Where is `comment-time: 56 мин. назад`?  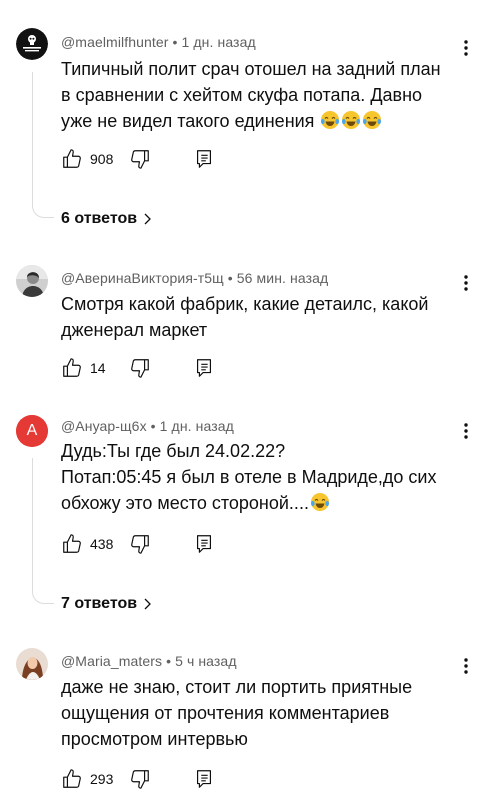 comment-time: 56 мин. назад is located at coordinates (282, 278).